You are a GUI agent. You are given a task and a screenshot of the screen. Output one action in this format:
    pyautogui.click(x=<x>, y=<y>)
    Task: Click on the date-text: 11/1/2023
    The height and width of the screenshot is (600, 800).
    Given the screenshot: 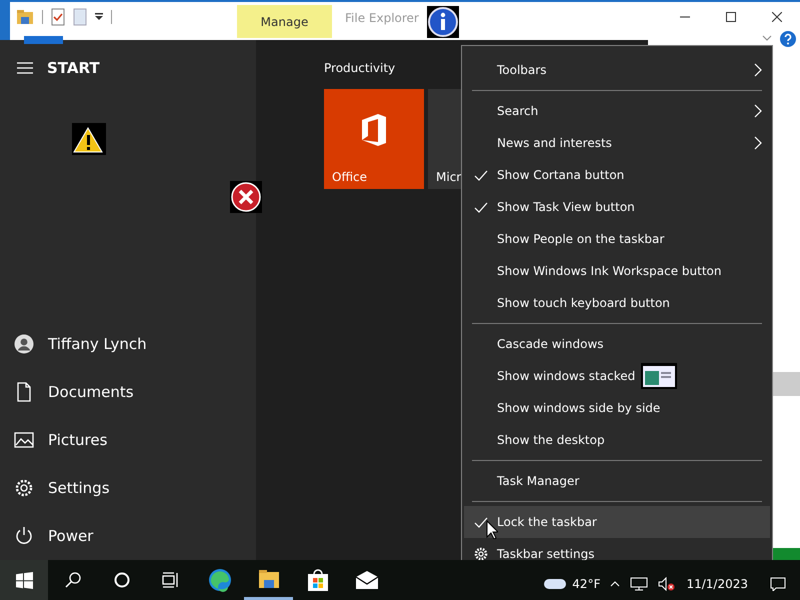 What is the action you would take?
    pyautogui.click(x=717, y=584)
    